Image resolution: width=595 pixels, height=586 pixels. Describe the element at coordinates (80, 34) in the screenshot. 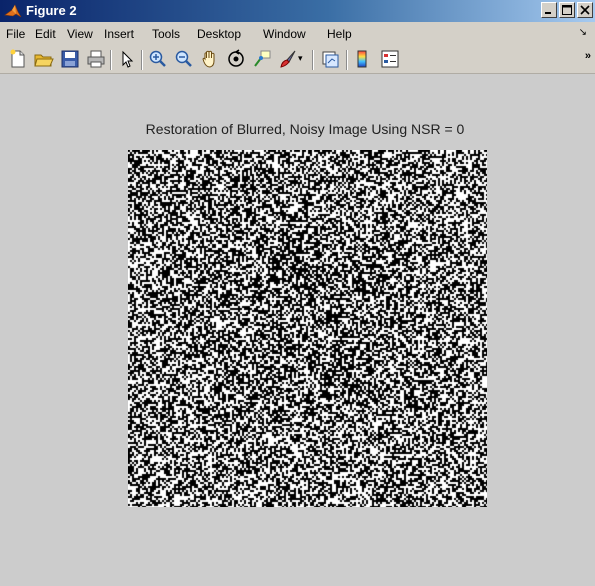

I see `menu-view: View` at that location.